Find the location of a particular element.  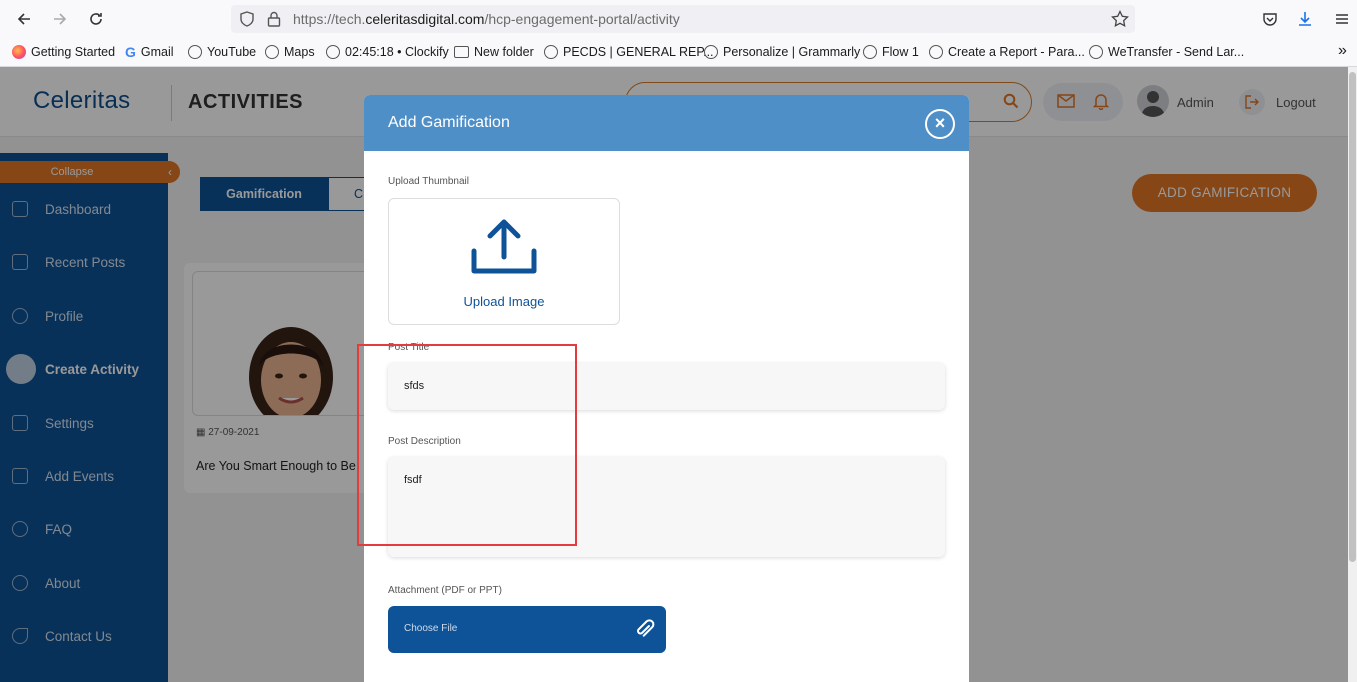

folder-icon is located at coordinates (461, 52).